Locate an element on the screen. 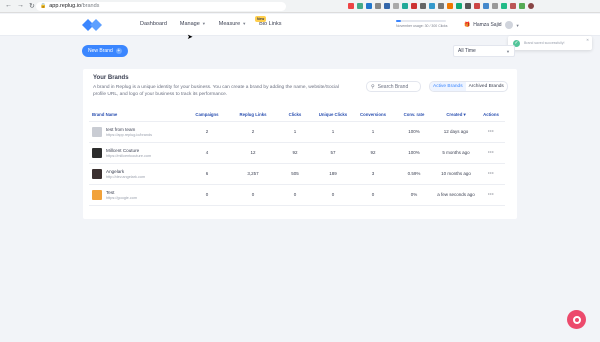  new-brand-label: New Brand is located at coordinates (100, 51).